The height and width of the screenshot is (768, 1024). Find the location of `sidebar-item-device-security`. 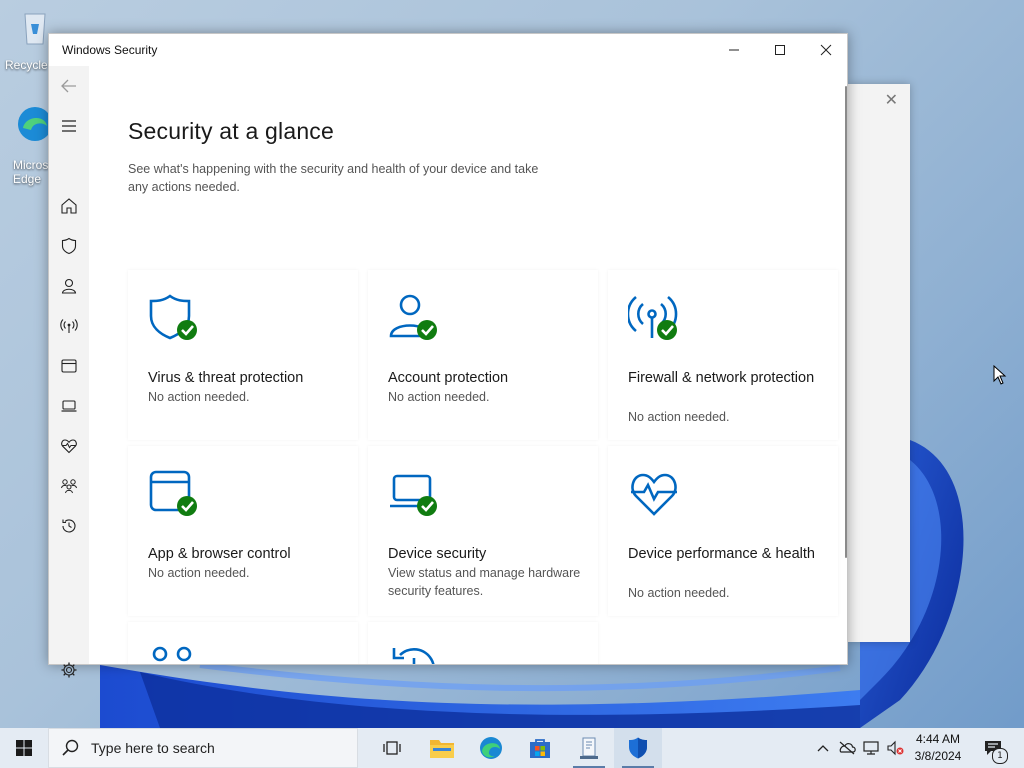

sidebar-item-device-security is located at coordinates (69, 406).